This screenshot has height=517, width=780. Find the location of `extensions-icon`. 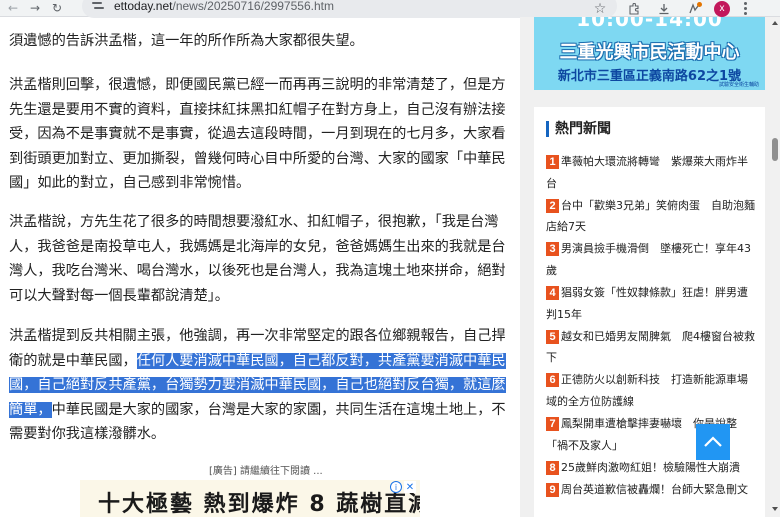

extensions-icon is located at coordinates (634, 8).